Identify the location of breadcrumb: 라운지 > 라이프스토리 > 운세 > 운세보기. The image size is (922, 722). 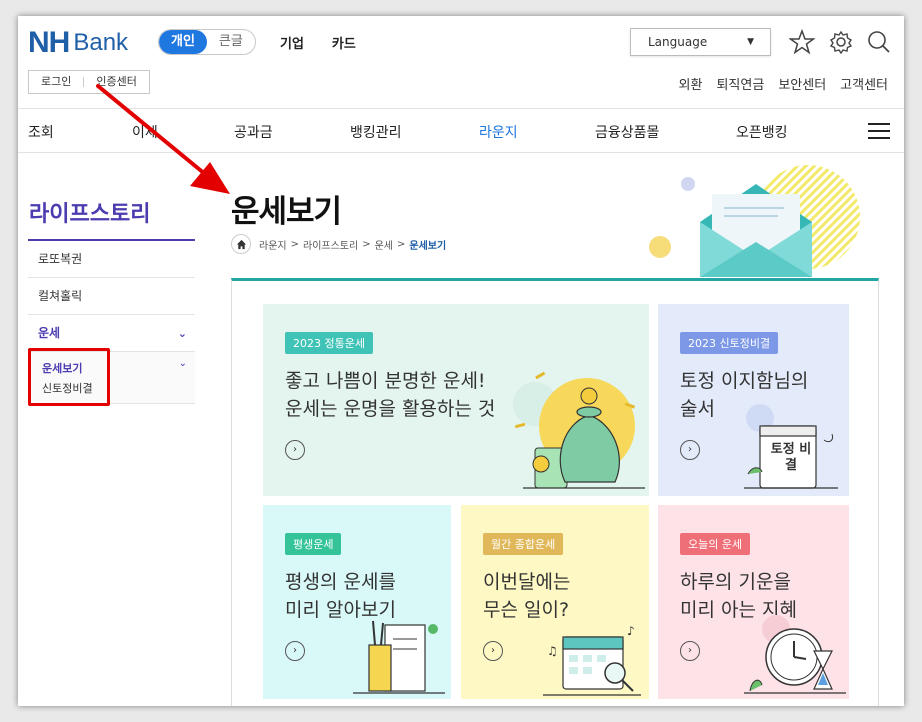
(338, 244).